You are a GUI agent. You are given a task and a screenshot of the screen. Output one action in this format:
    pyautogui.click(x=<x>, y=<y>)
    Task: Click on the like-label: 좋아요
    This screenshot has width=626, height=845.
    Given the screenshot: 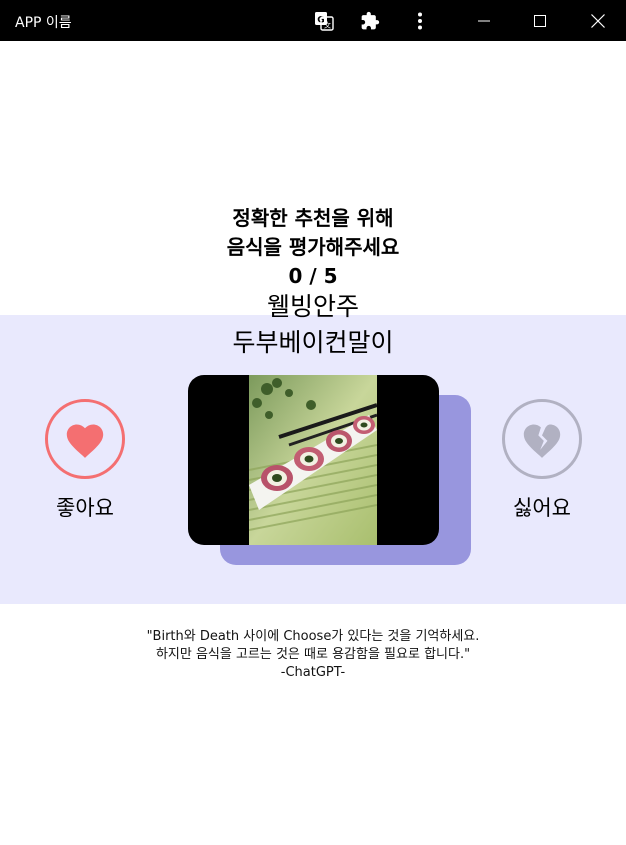 What is the action you would take?
    pyautogui.click(x=85, y=508)
    